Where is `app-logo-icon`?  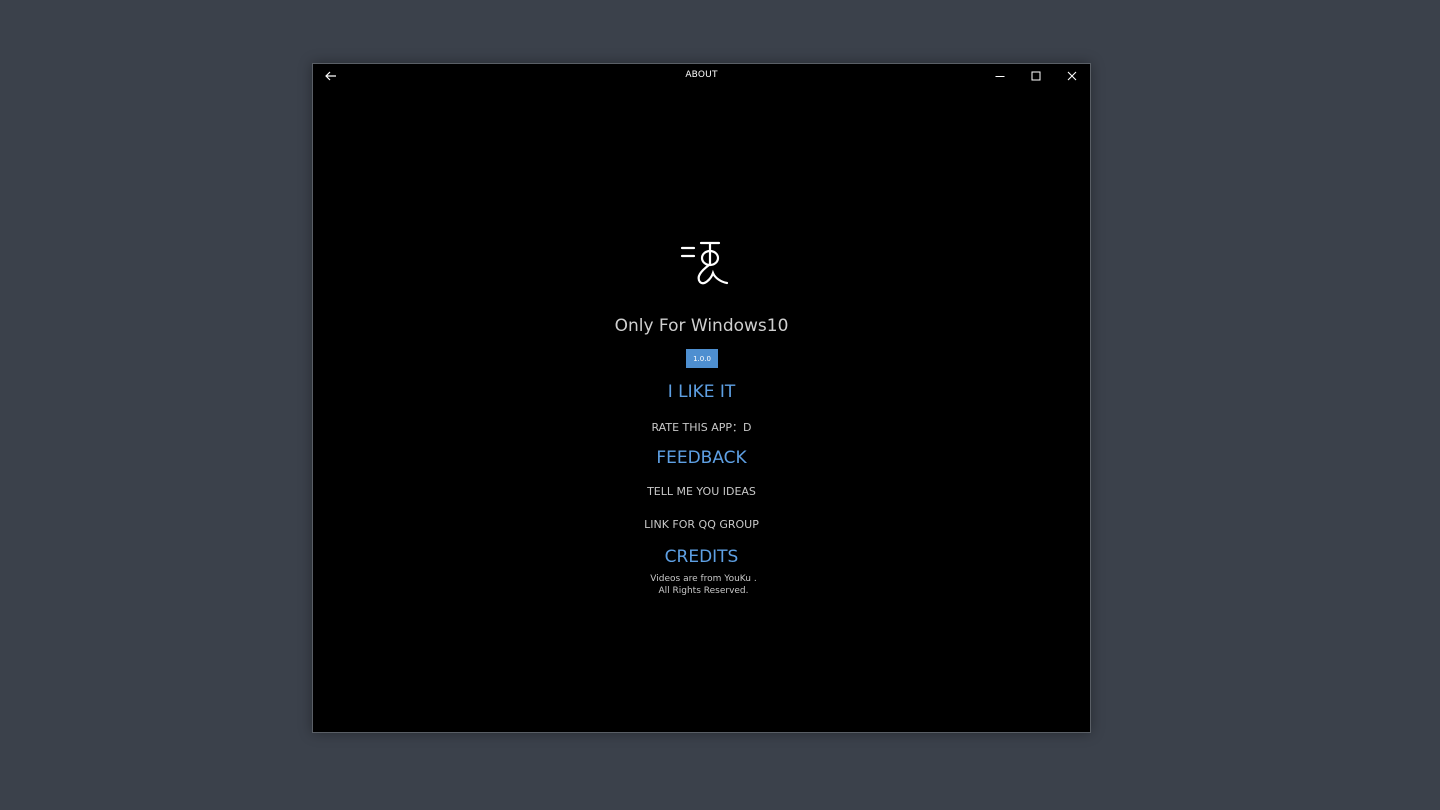
app-logo-icon is located at coordinates (704, 263).